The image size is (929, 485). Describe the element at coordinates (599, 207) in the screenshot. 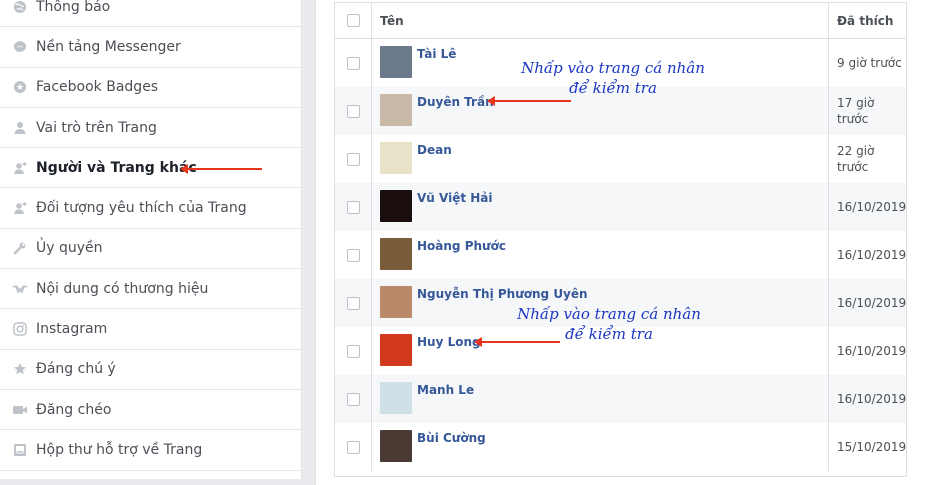

I see `name-cell: Vũ Việt Hải` at that location.